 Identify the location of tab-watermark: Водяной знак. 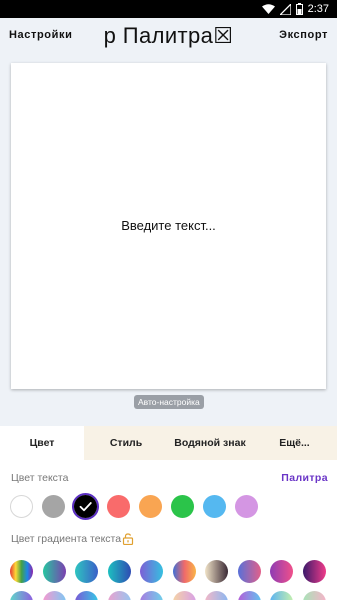
(210, 443).